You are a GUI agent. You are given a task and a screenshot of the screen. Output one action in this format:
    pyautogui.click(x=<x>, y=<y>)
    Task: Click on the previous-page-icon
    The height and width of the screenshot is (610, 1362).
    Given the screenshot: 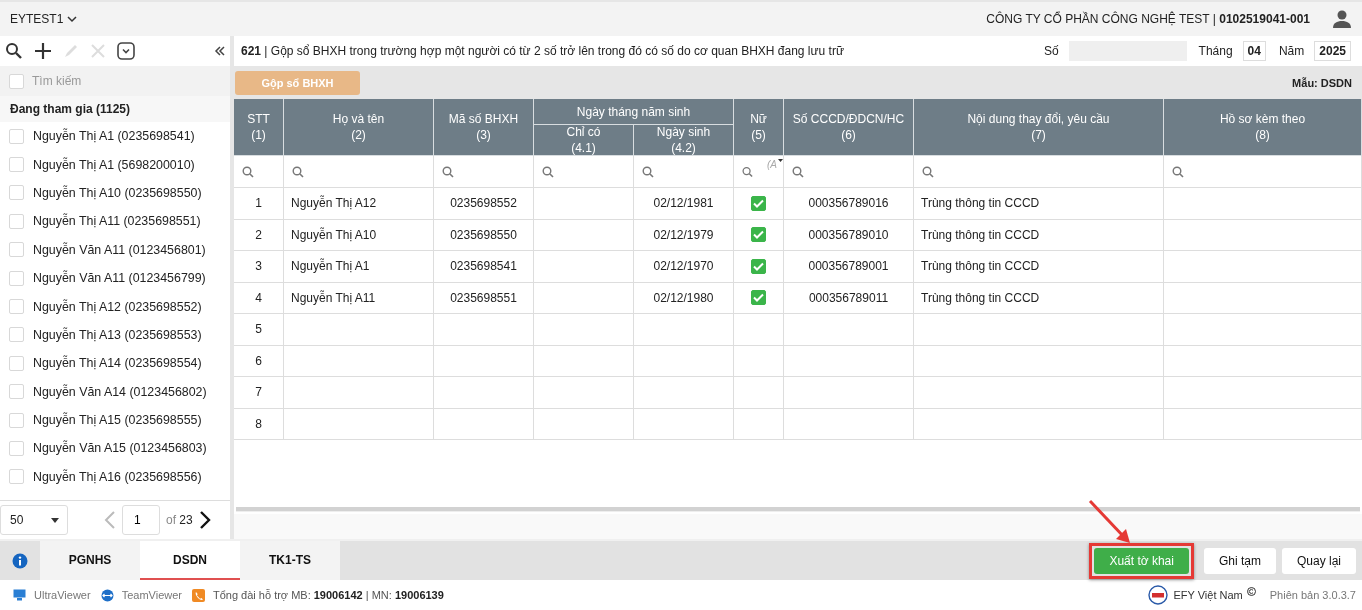 What is the action you would take?
    pyautogui.click(x=110, y=520)
    